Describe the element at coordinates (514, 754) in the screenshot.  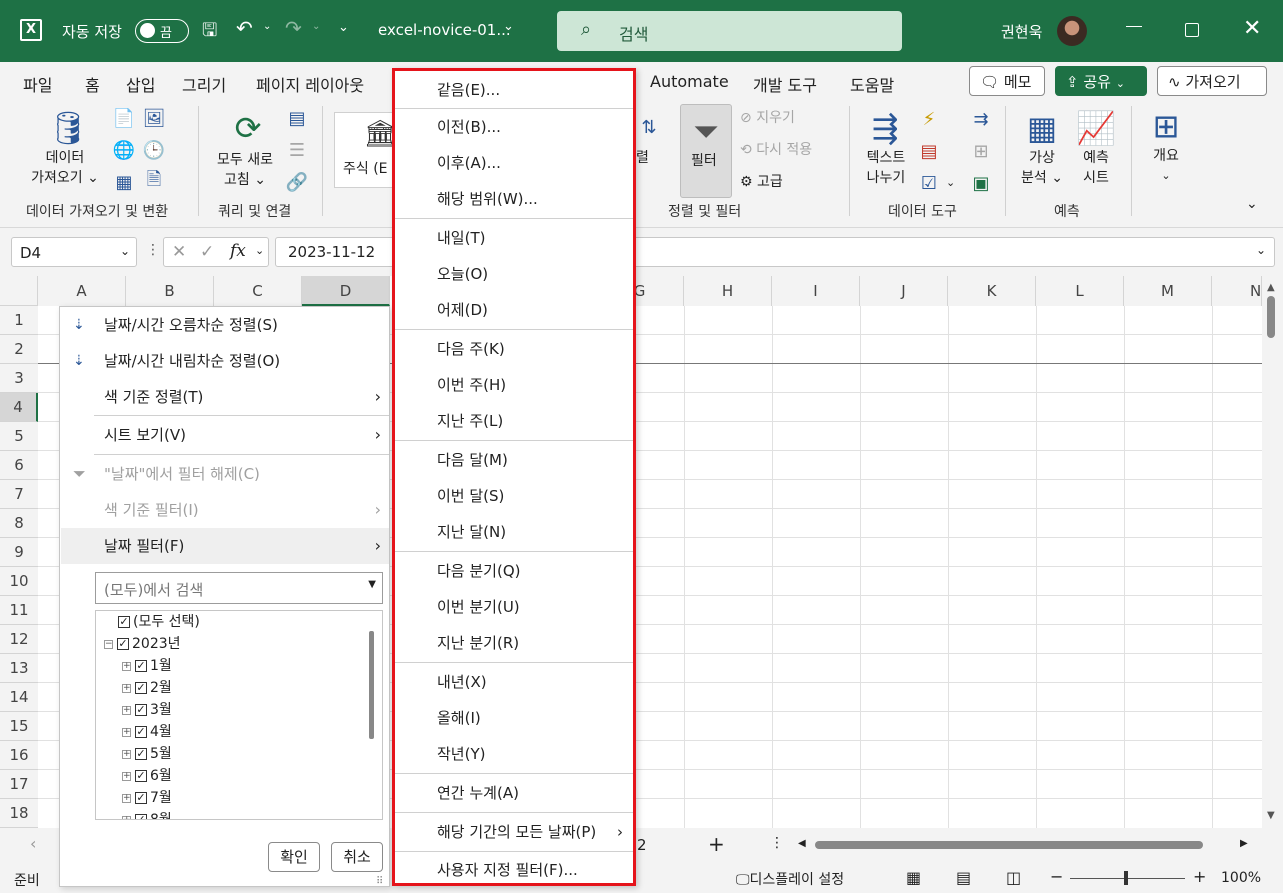
I see `menu-item-last-year: 작년(Y)` at that location.